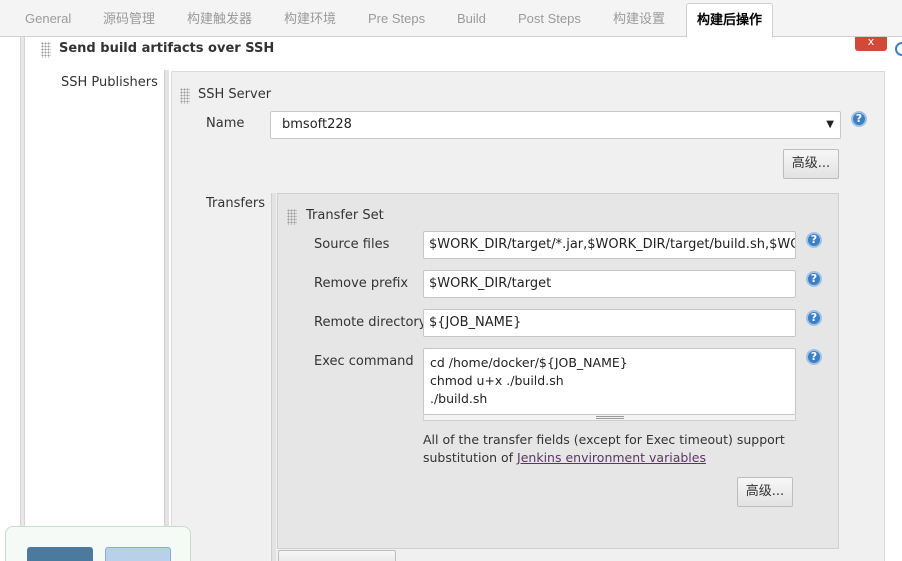  What do you see at coordinates (166, 315) in the screenshot?
I see `publishers-divider` at bounding box center [166, 315].